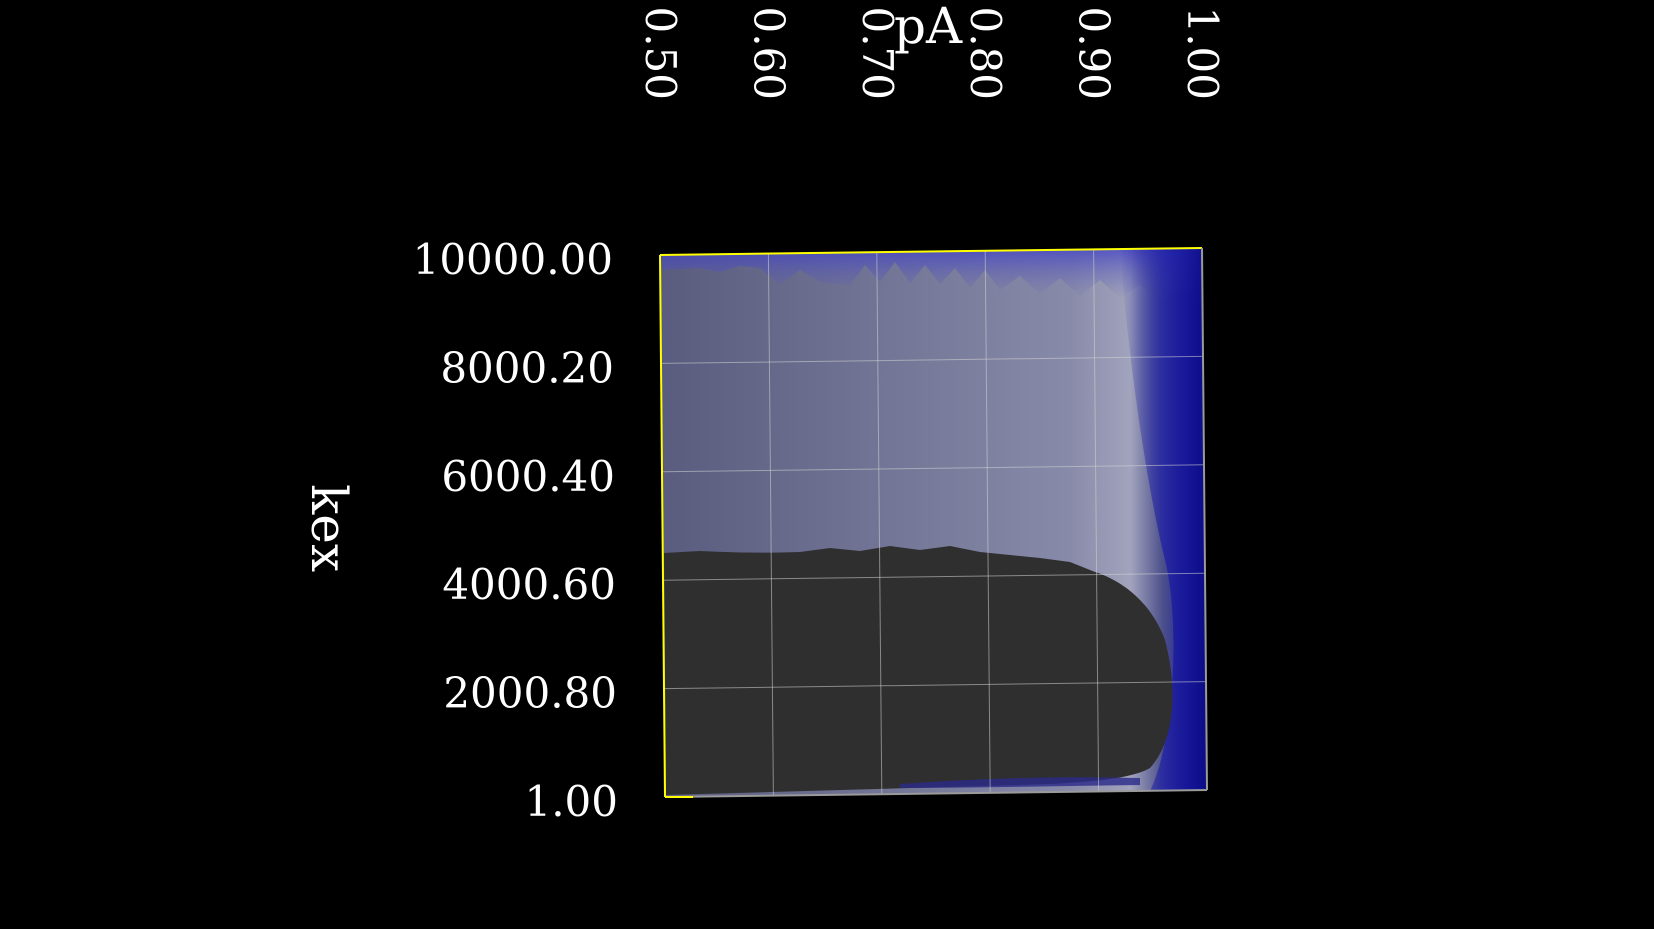 The width and height of the screenshot is (1654, 929). Describe the element at coordinates (768, 53) in the screenshot. I see `x-tick-label: 0.60` at that location.